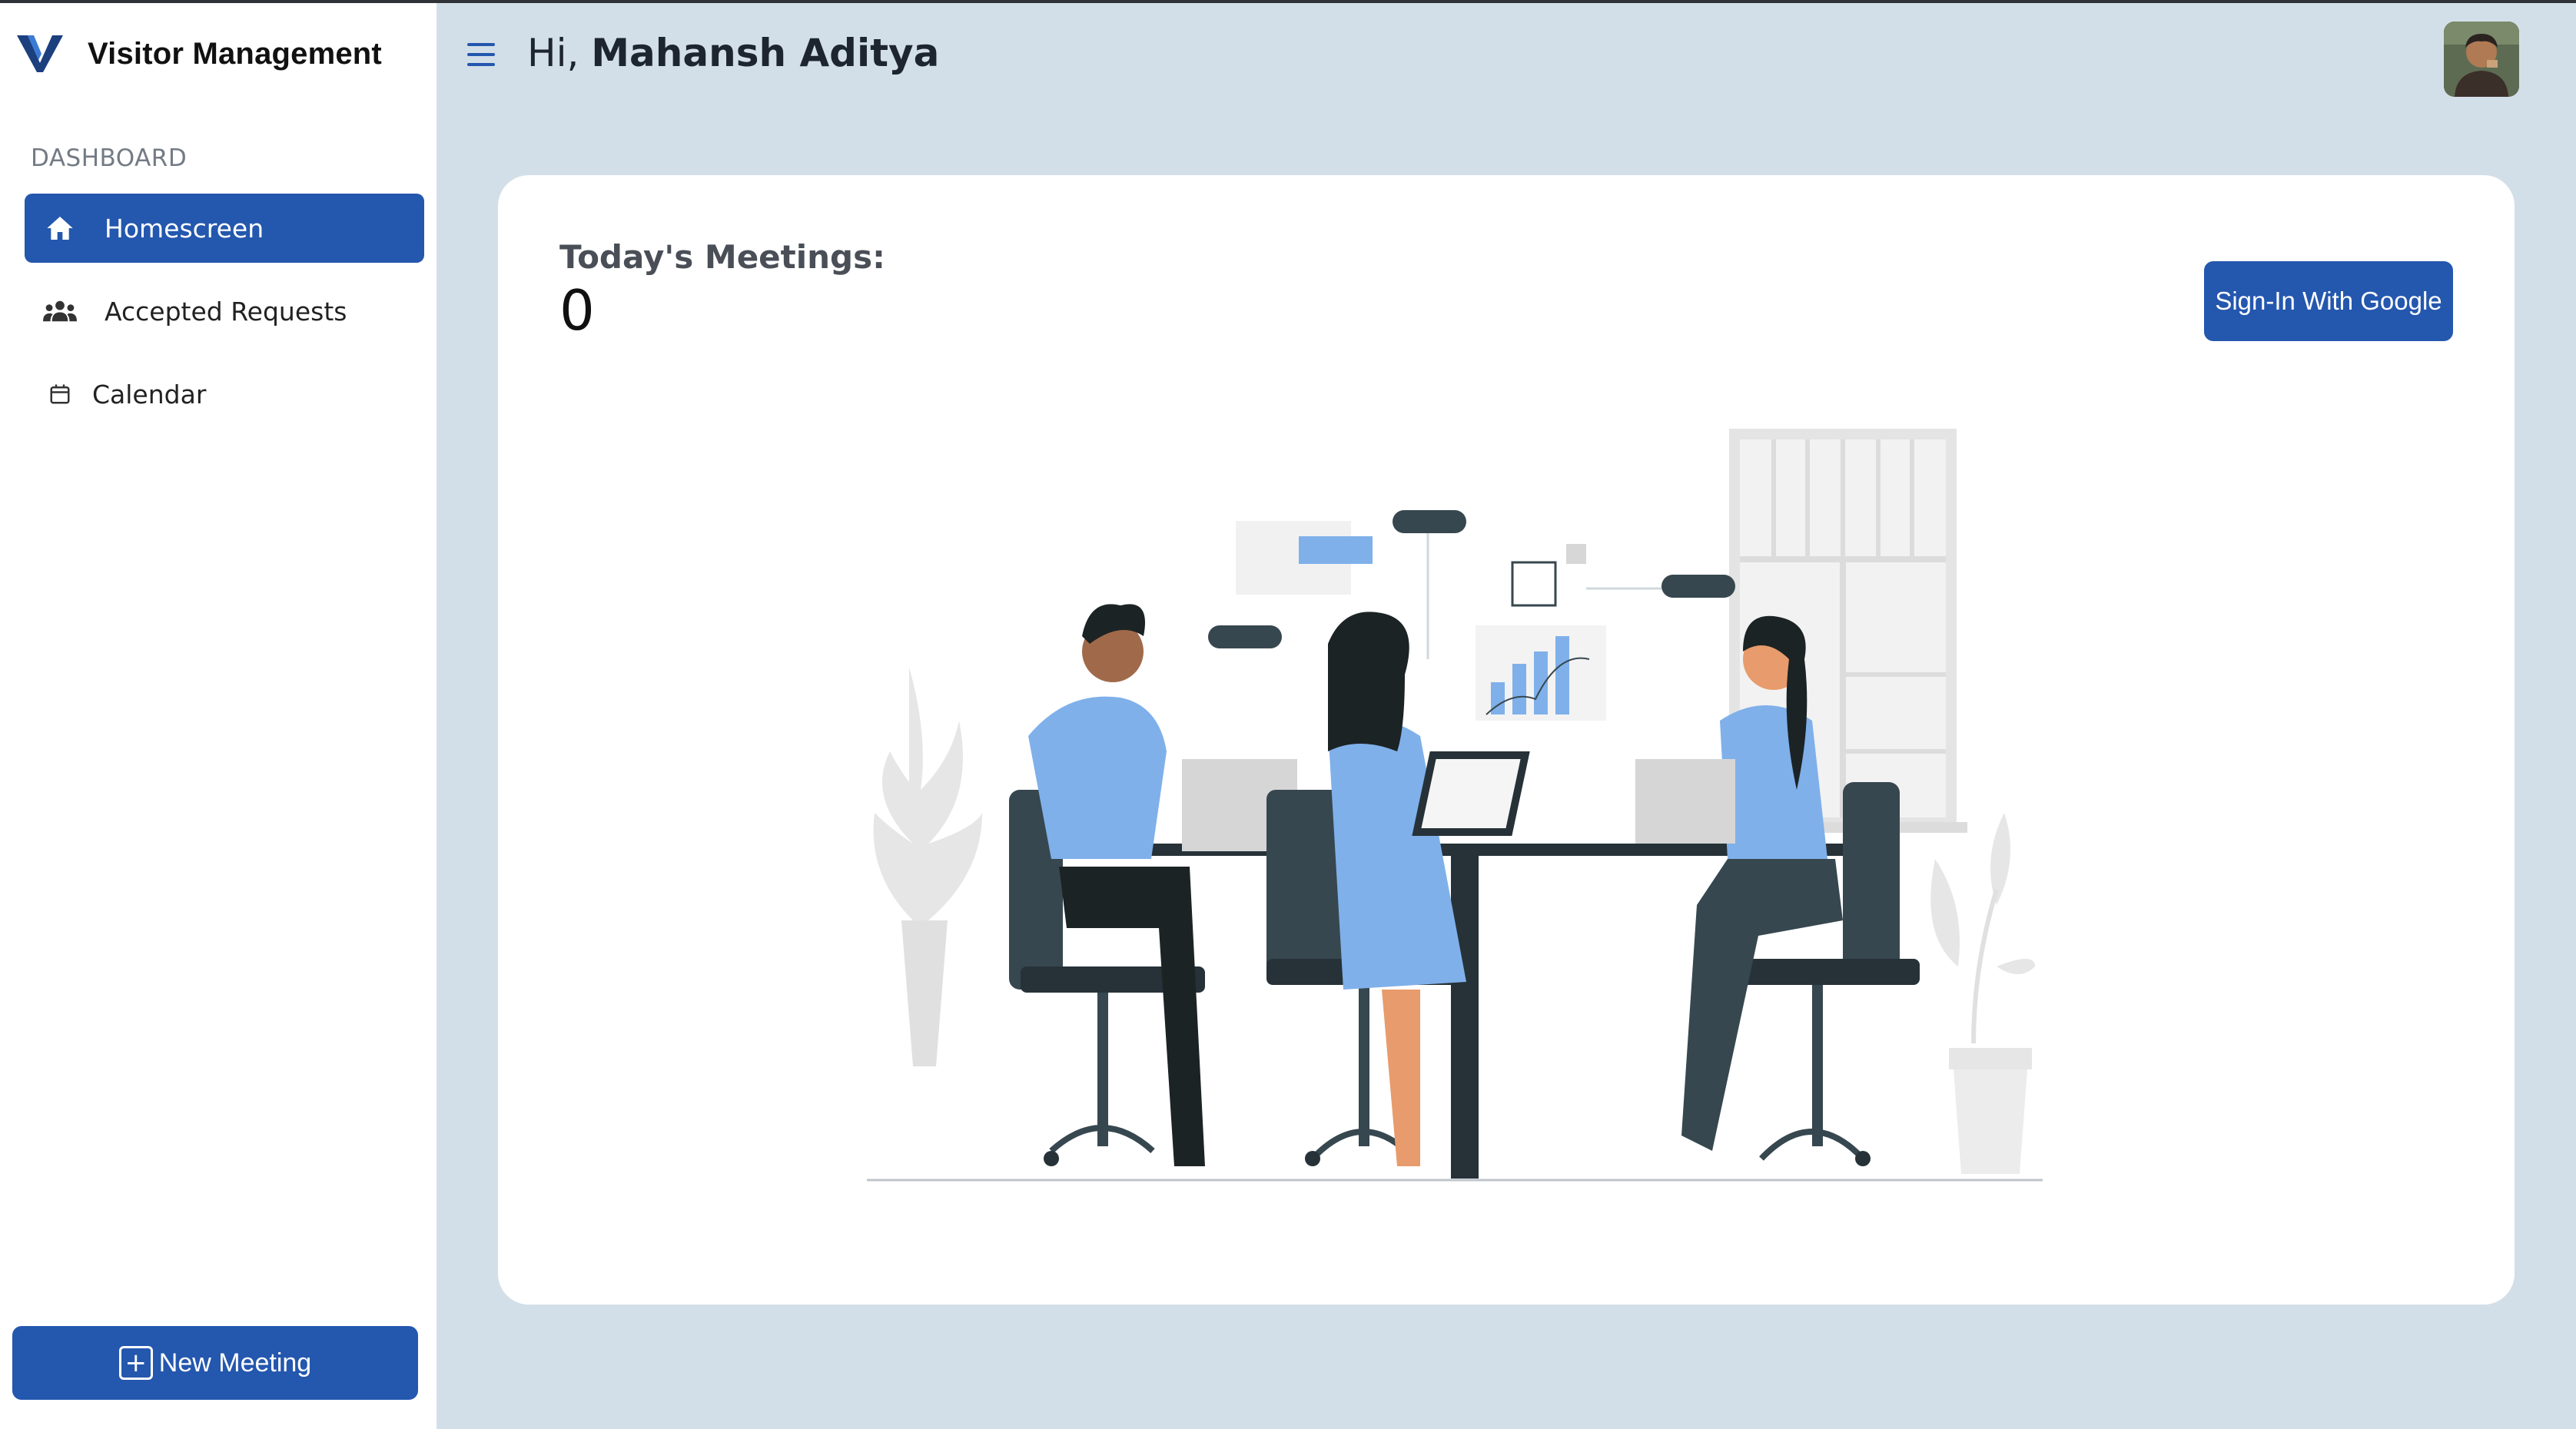  What do you see at coordinates (224, 394) in the screenshot?
I see `sidebar-item-calendar: Calendar` at bounding box center [224, 394].